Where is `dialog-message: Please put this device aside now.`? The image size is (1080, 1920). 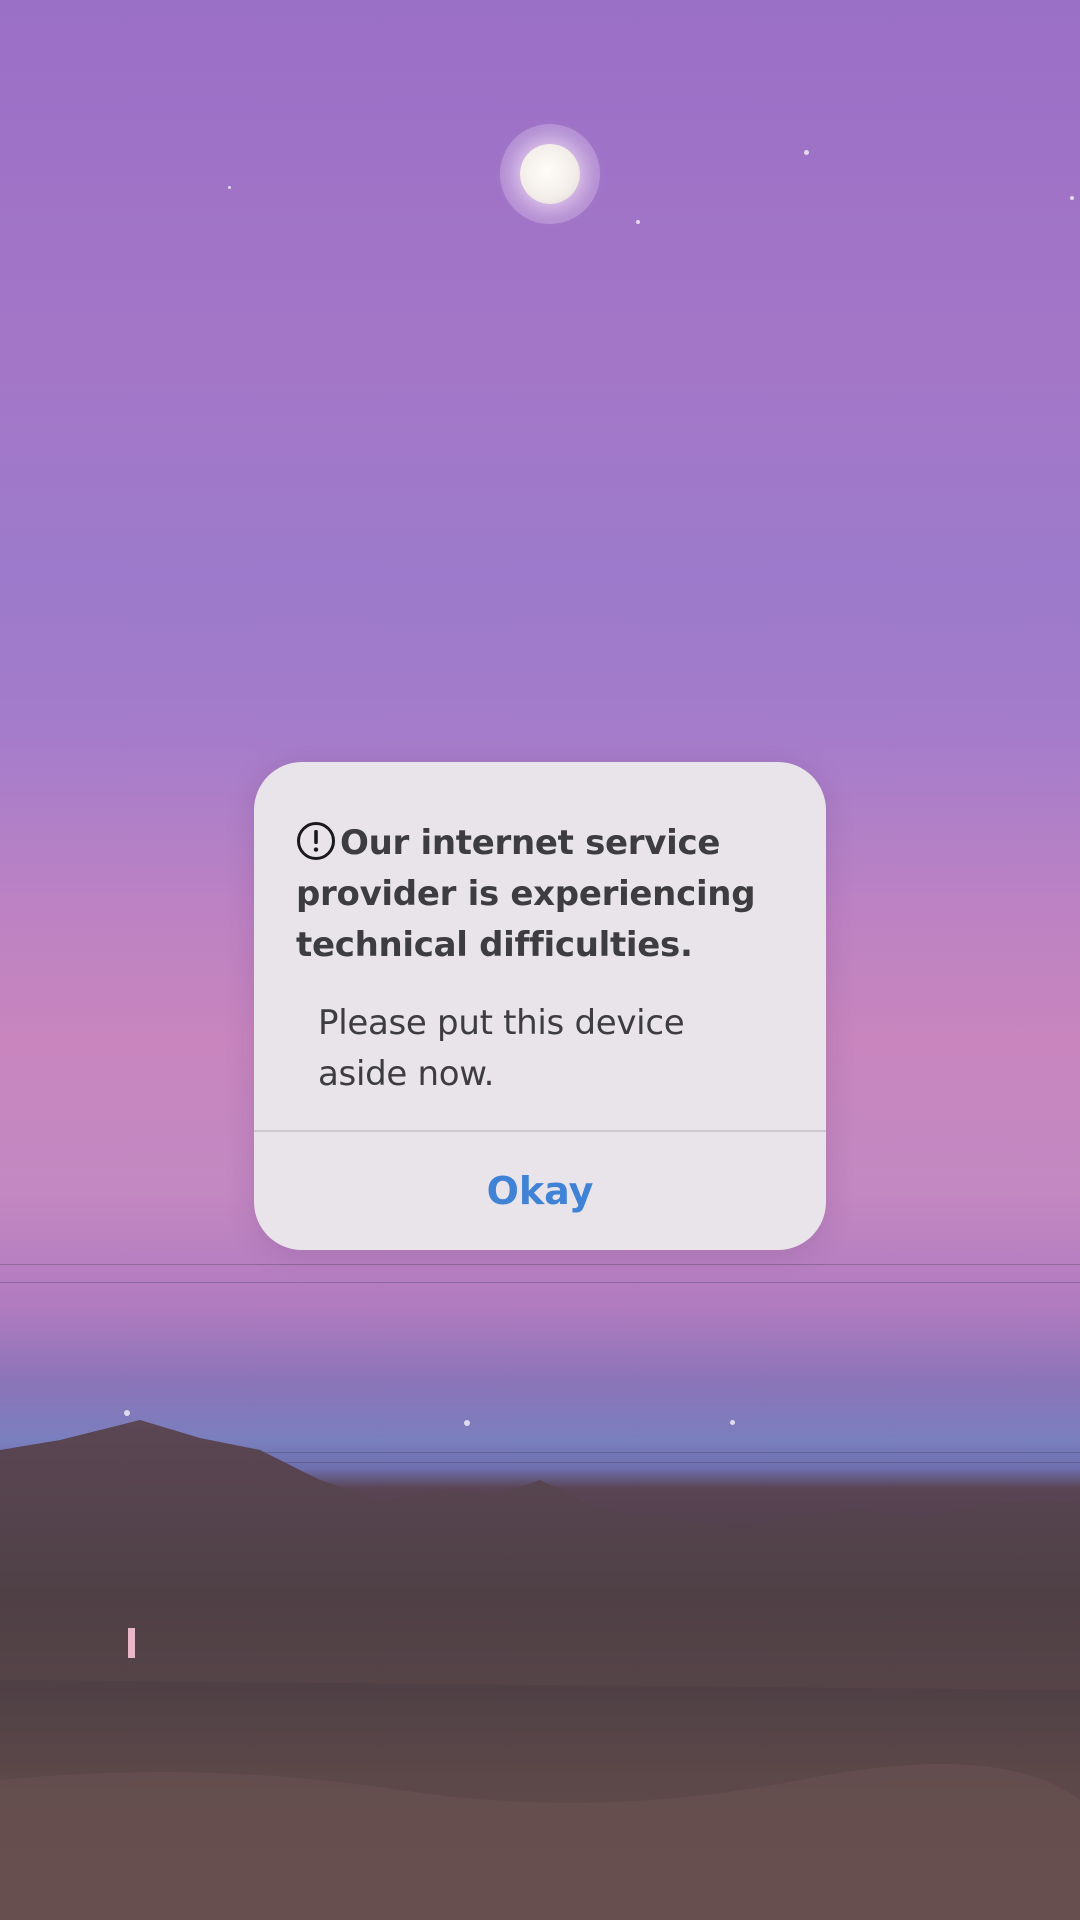 dialog-message: Please put this device aside now. is located at coordinates (501, 1048).